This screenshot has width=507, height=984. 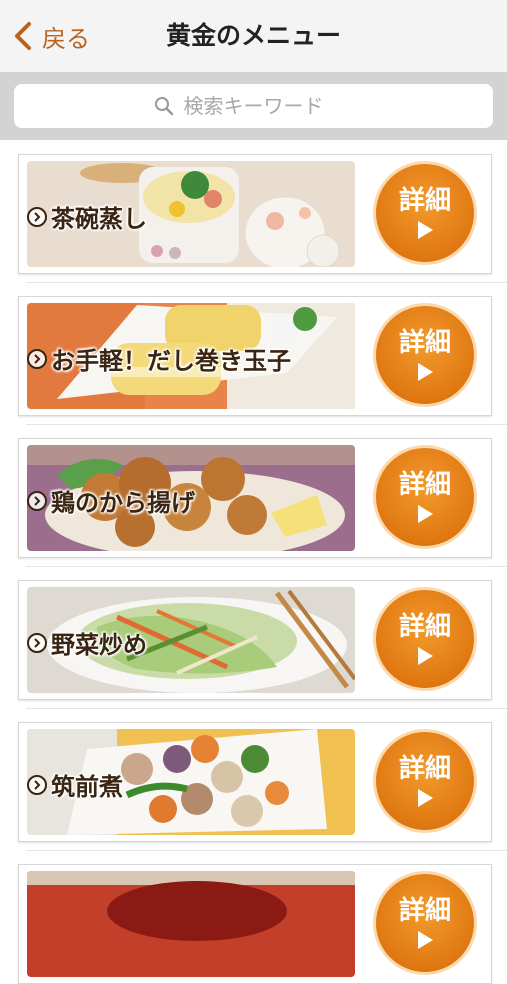 I want to click on search-field, so click(x=253, y=106).